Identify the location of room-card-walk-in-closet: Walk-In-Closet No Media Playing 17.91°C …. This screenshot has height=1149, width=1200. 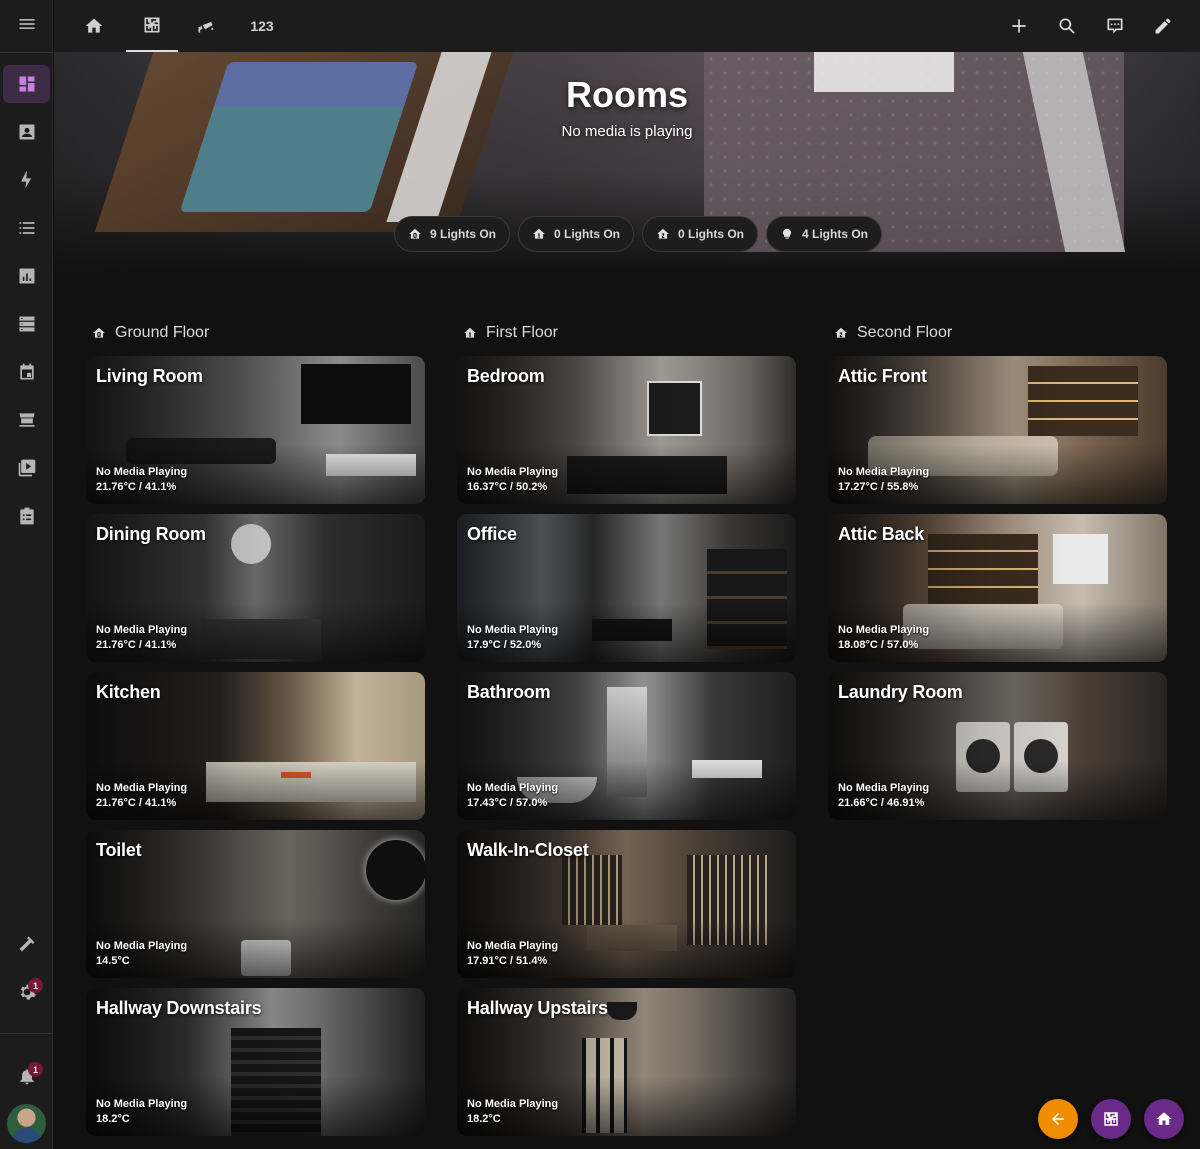
(626, 904).